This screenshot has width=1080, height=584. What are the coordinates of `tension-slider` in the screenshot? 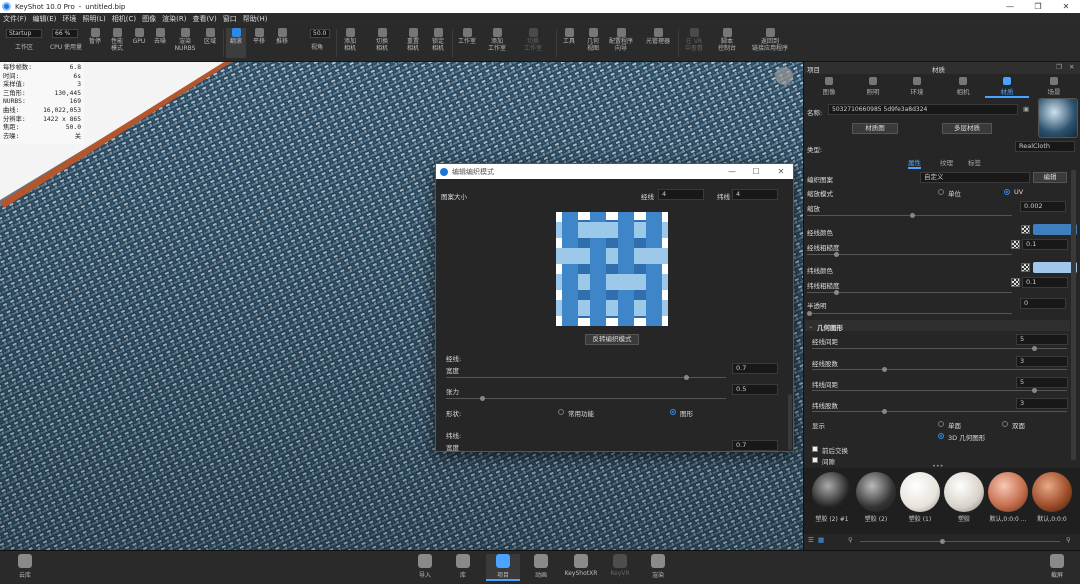 It's located at (586, 398).